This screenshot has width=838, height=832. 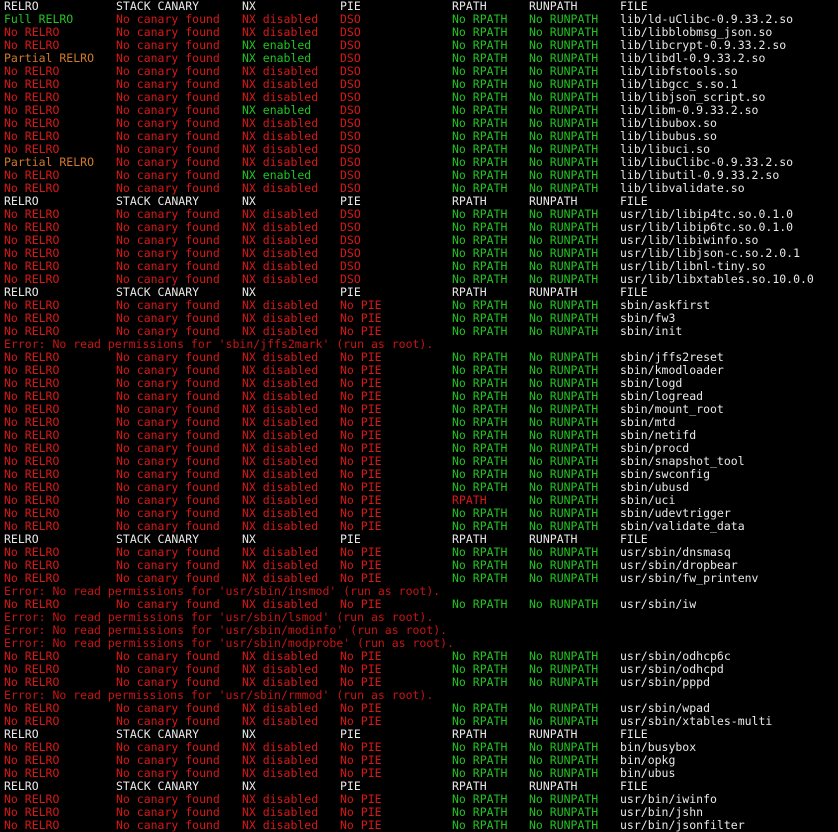 I want to click on file-cell: usr/sbin/fw_printenv, so click(x=689, y=578).